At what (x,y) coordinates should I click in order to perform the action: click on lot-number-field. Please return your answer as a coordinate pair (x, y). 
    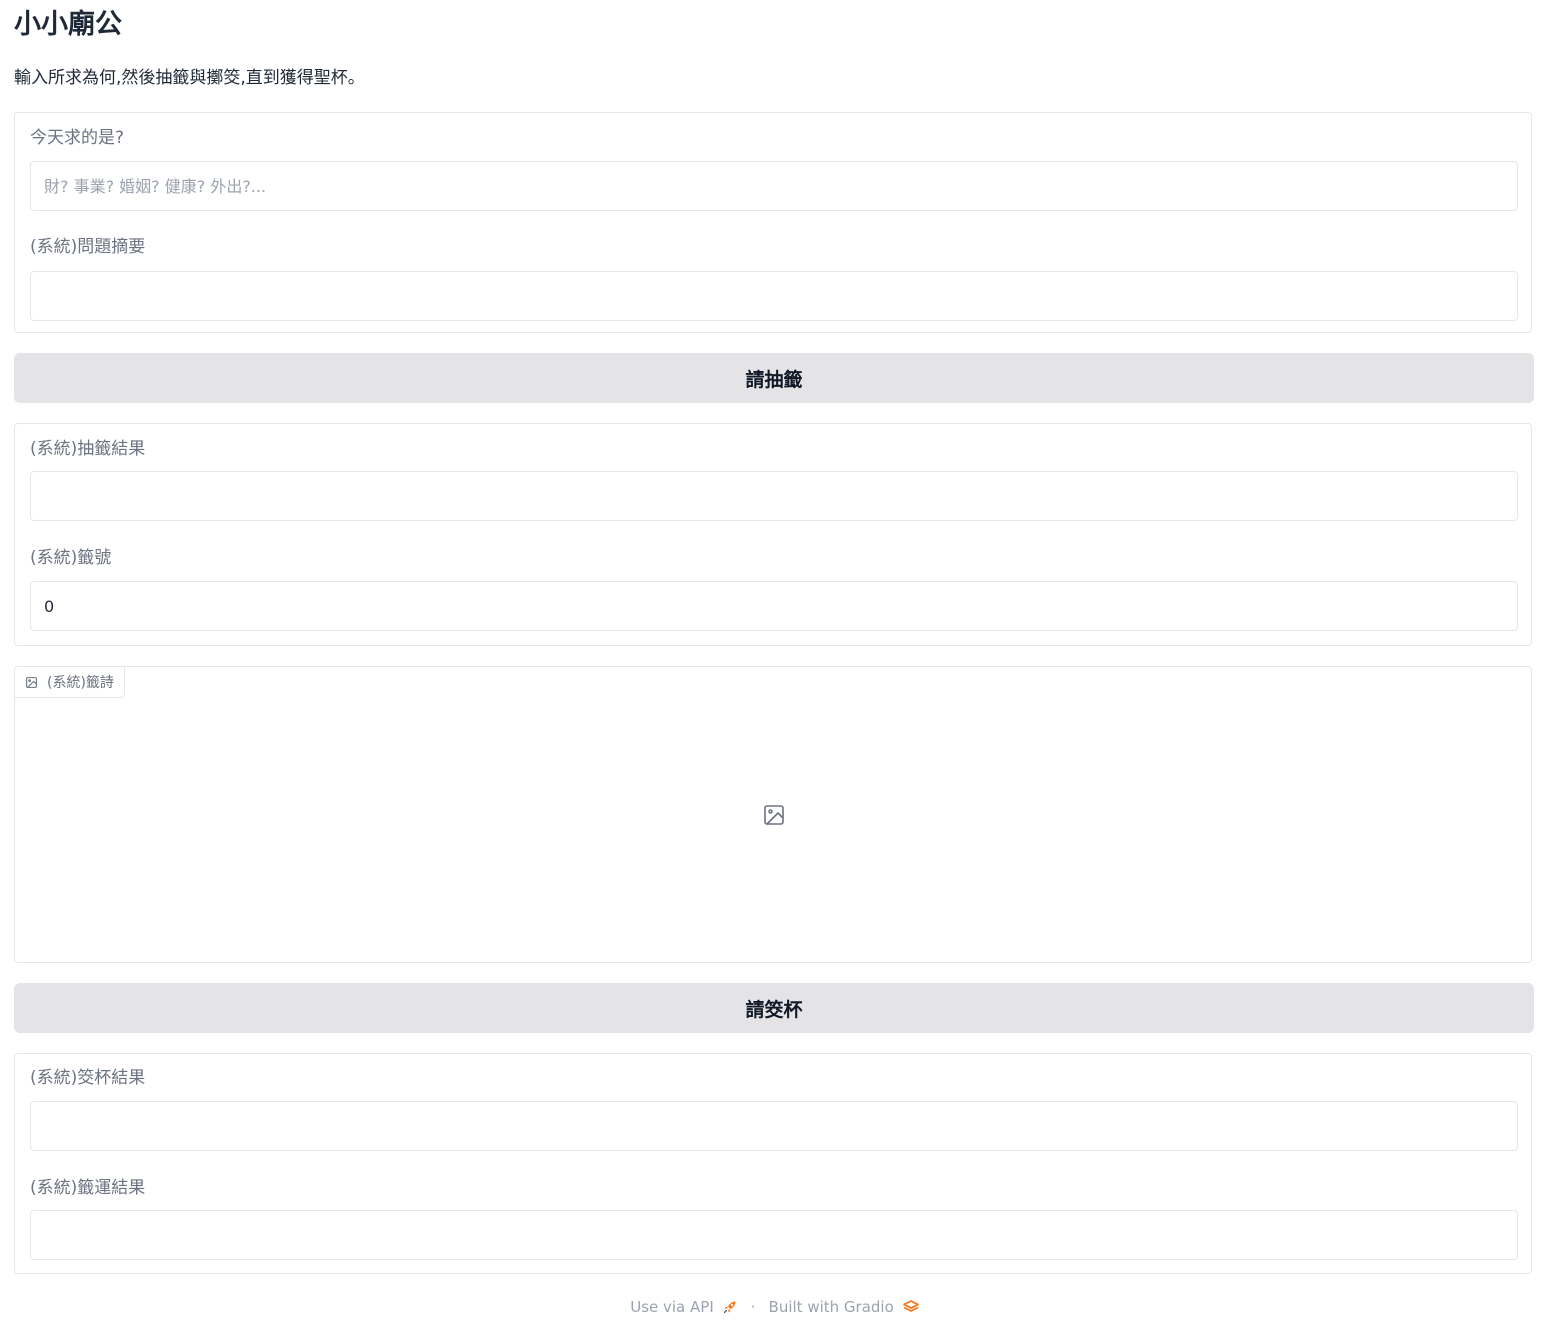
    Looking at the image, I should click on (774, 606).